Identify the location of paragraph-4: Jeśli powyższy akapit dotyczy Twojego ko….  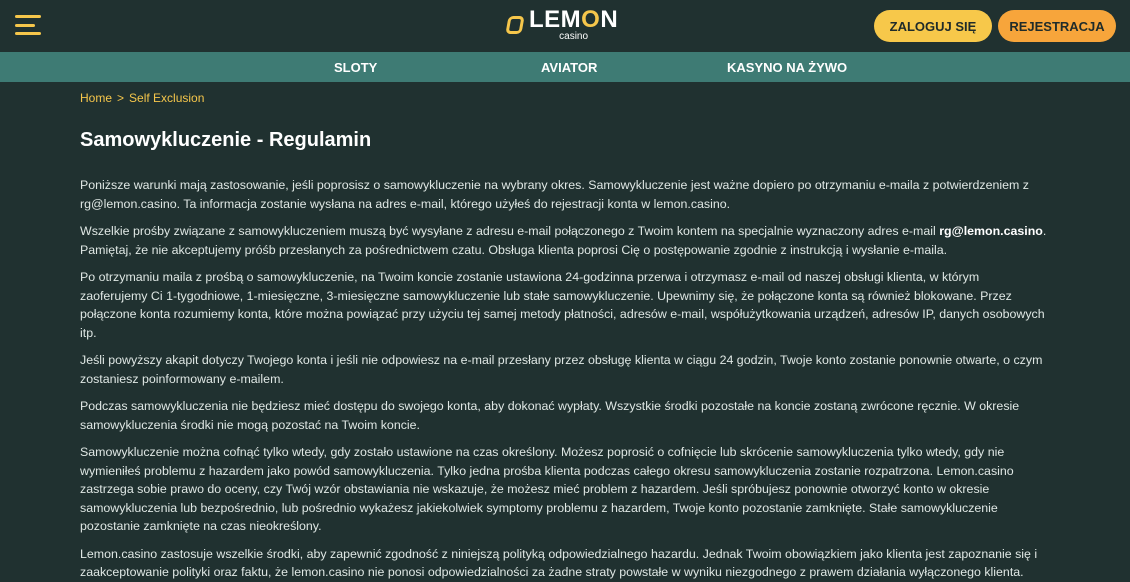
(561, 369).